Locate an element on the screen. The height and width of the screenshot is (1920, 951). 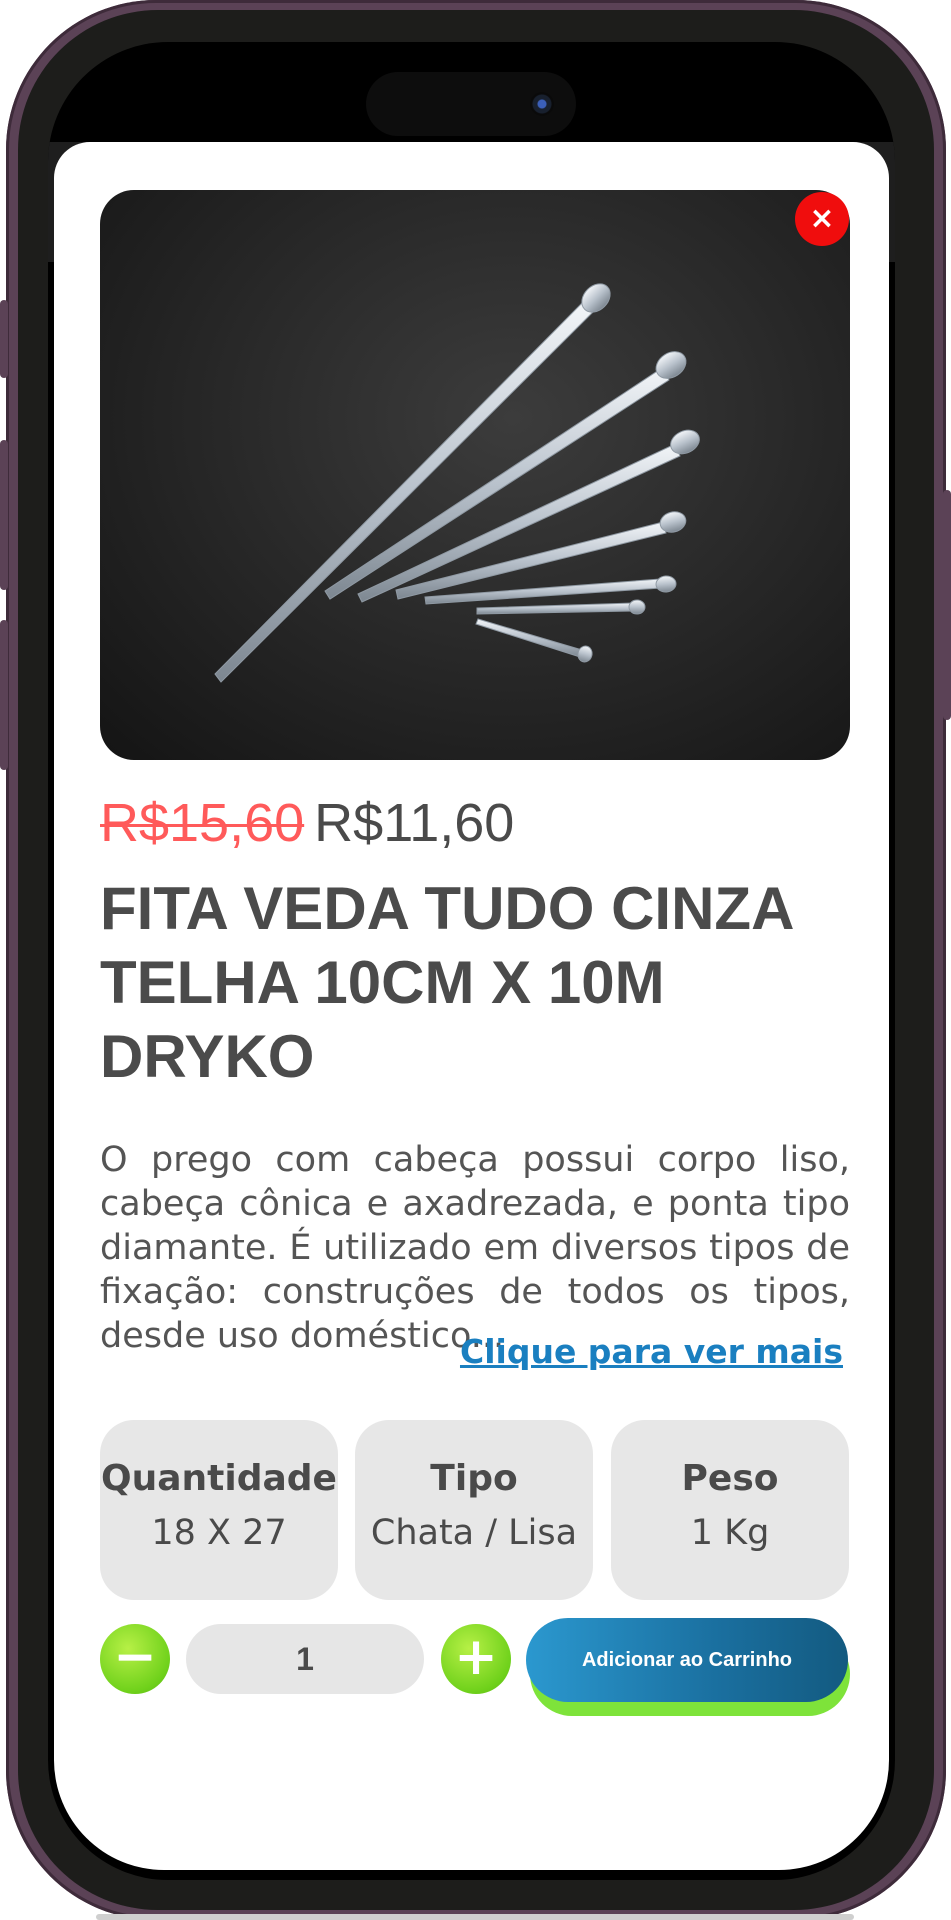
see-more-link: Clique para ver mais is located at coordinates (651, 1351).